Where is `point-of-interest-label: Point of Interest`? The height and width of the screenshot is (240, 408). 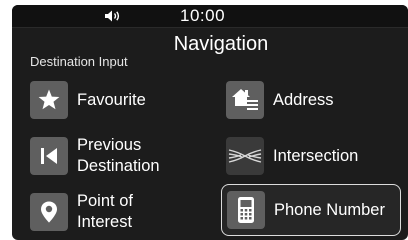
point-of-interest-label: Point of Interest is located at coordinates (105, 211).